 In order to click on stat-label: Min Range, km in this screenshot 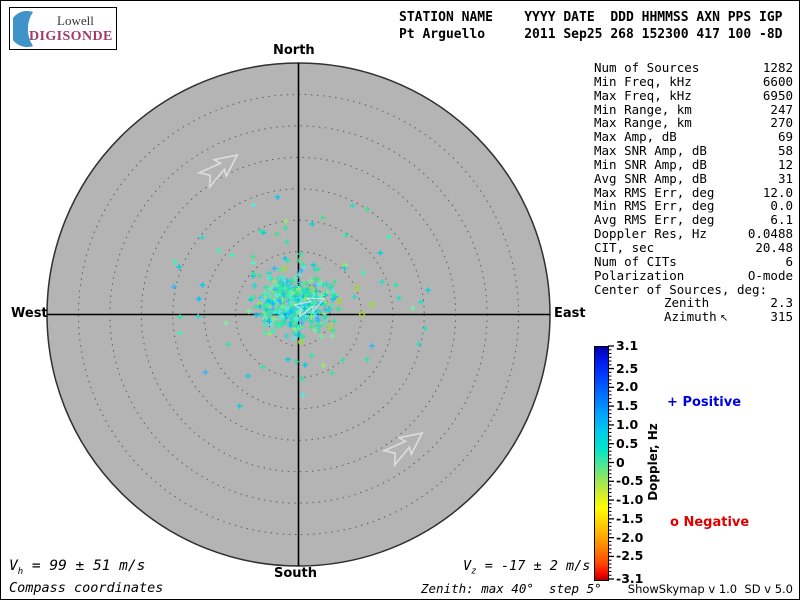, I will do `click(643, 109)`.